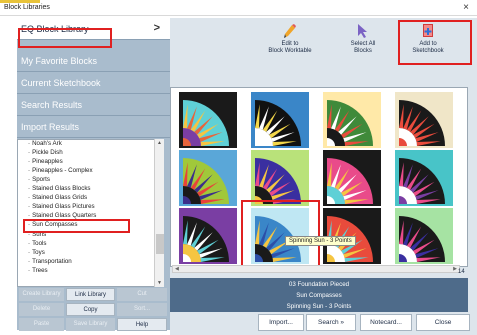  I want to click on cut-button: Cut, so click(142, 294).